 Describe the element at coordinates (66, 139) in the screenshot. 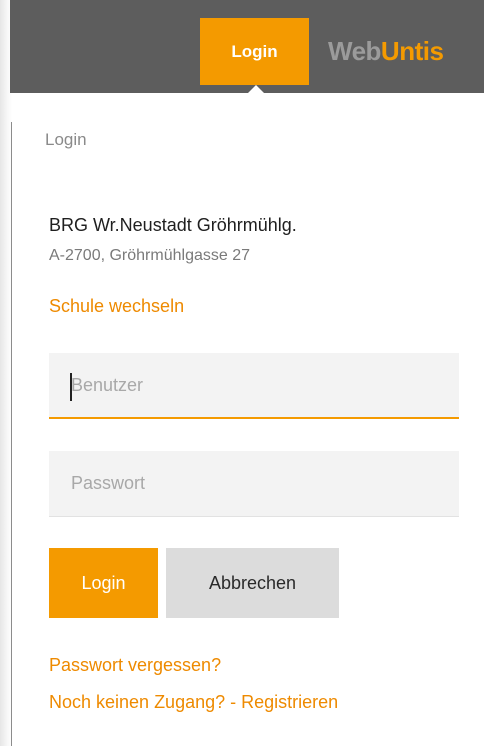

I see `page-title: Login` at that location.